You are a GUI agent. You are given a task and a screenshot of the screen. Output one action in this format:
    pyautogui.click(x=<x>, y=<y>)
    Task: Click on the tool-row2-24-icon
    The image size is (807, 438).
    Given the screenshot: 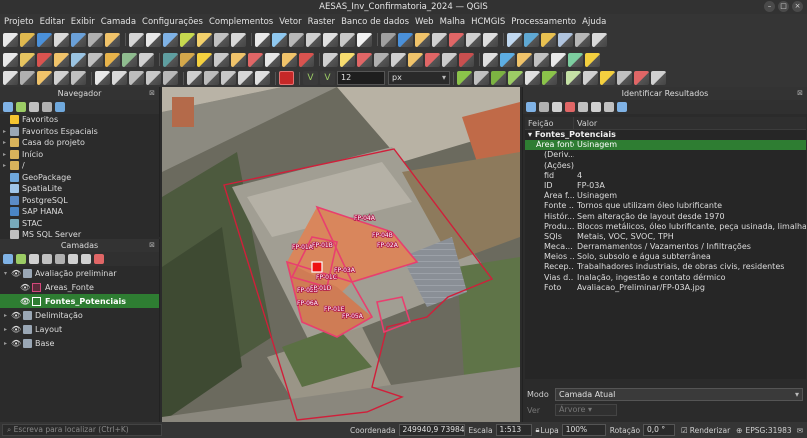 What is the action you would take?
    pyautogui.click(x=432, y=59)
    